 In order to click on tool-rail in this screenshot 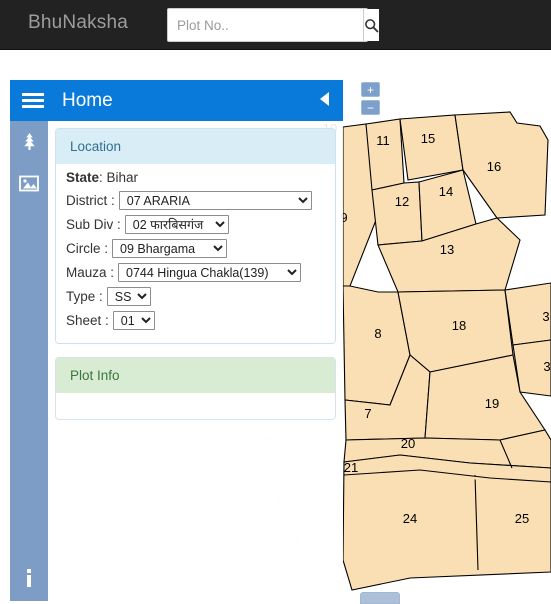, I will do `click(29, 360)`.